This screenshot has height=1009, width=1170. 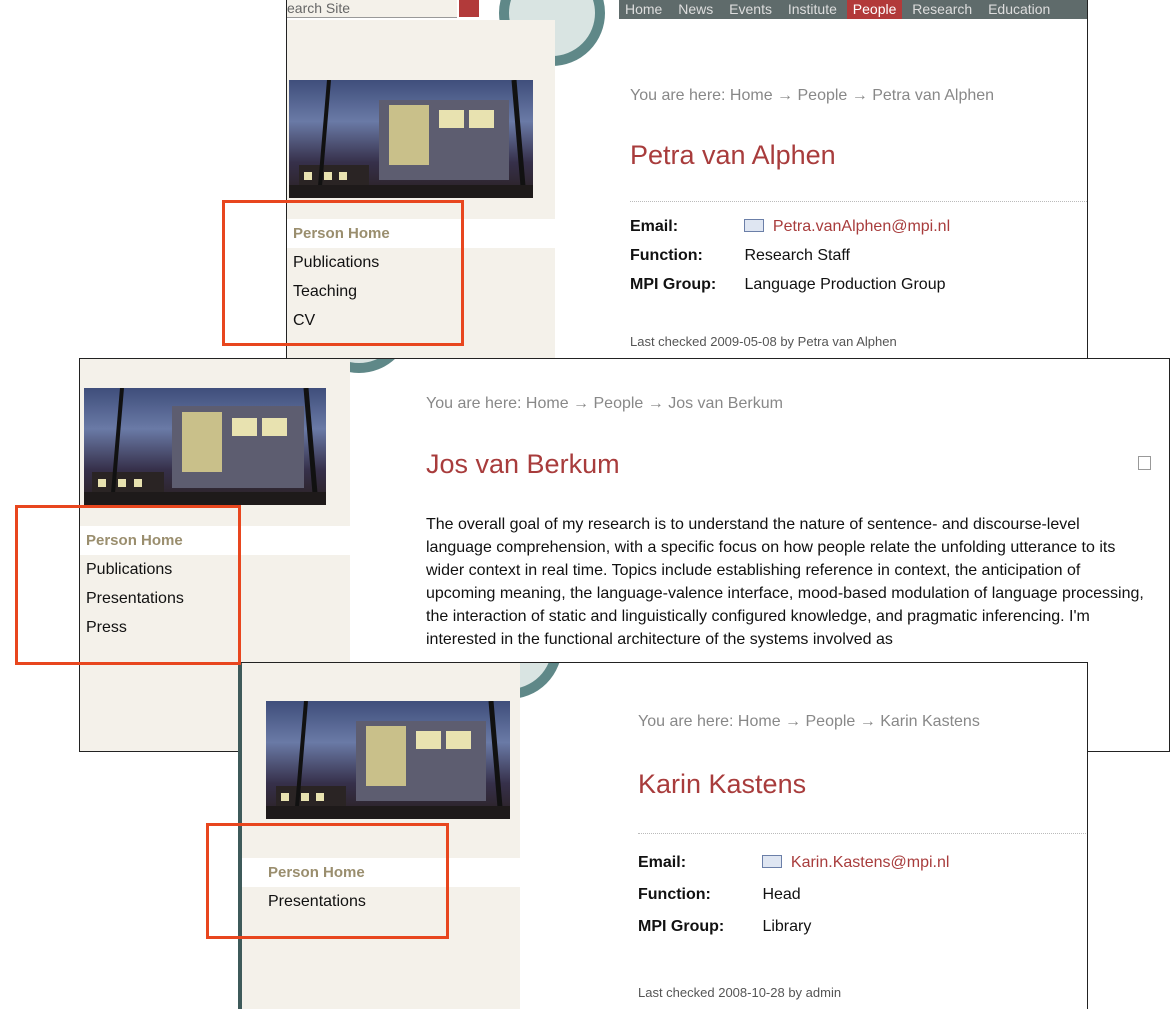 What do you see at coordinates (861, 226) in the screenshot?
I see `email-link: Petra.vanAlphen@mpi.nl` at bounding box center [861, 226].